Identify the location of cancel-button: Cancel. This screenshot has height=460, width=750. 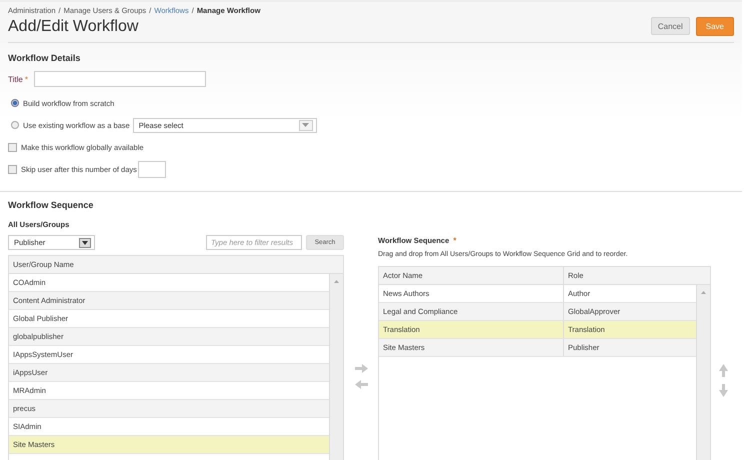
(670, 26).